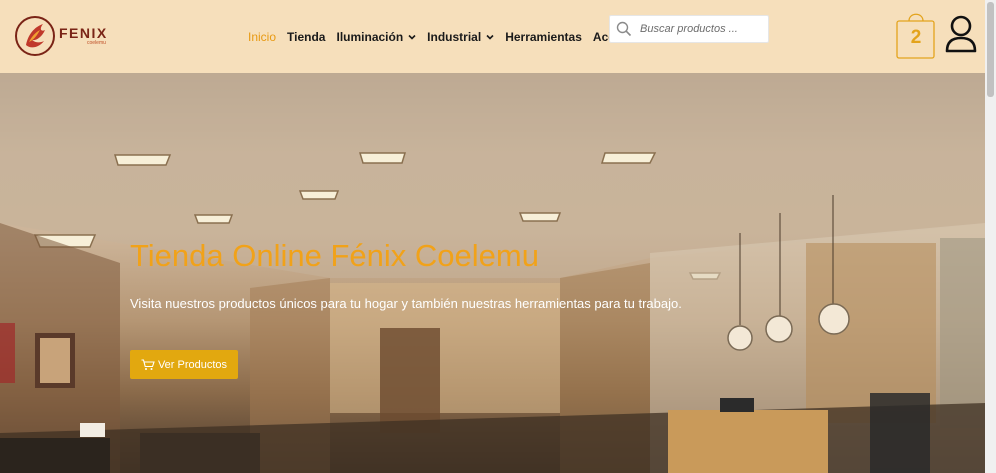 This screenshot has height=473, width=996. What do you see at coordinates (454, 37) in the screenshot?
I see `nav-label: Industrial` at bounding box center [454, 37].